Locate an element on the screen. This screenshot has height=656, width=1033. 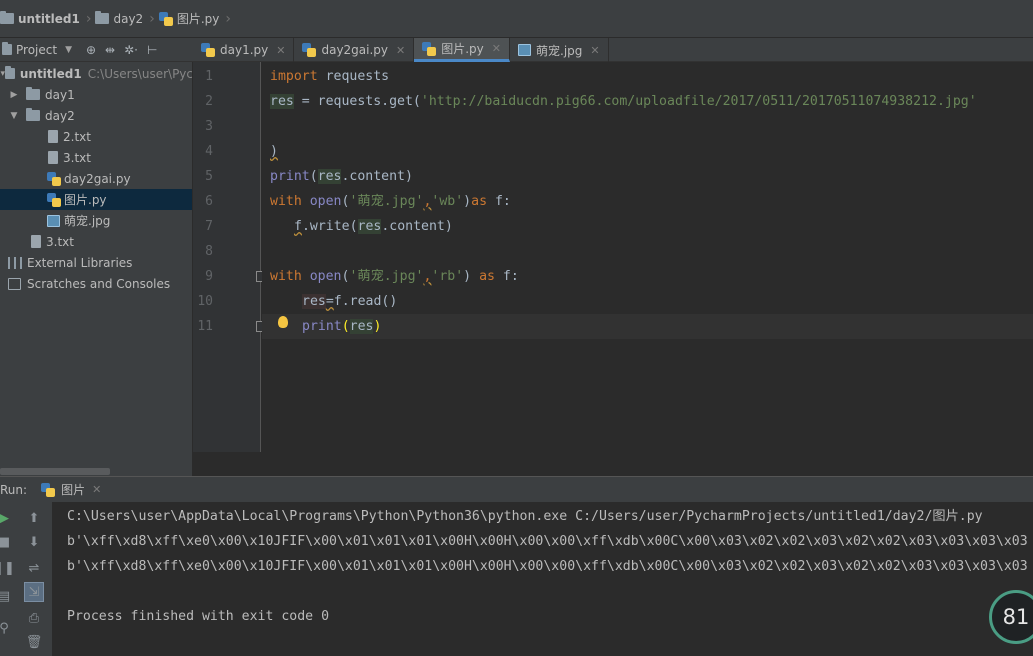
scratches-icon is located at coordinates (14, 283).